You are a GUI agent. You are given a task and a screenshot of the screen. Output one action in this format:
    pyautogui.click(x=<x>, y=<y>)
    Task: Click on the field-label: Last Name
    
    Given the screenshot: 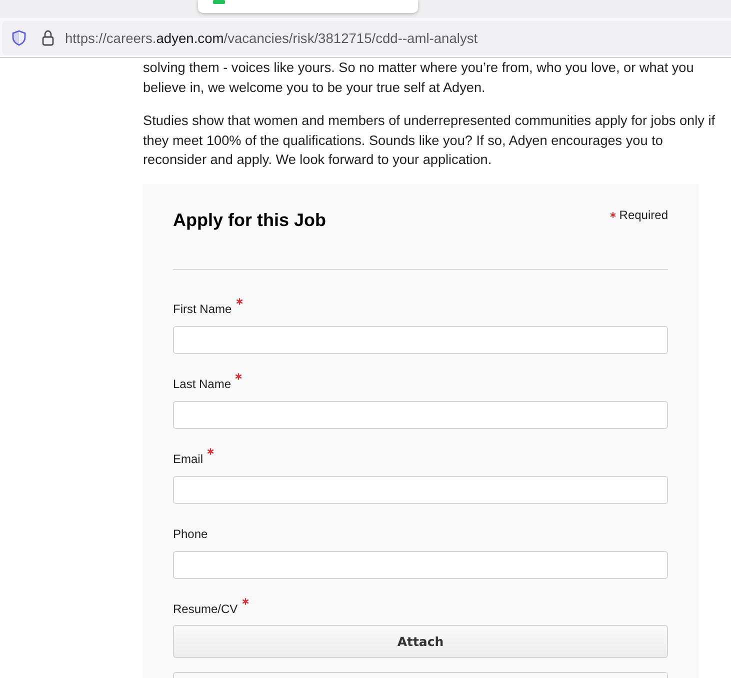 What is the action you would take?
    pyautogui.click(x=202, y=383)
    